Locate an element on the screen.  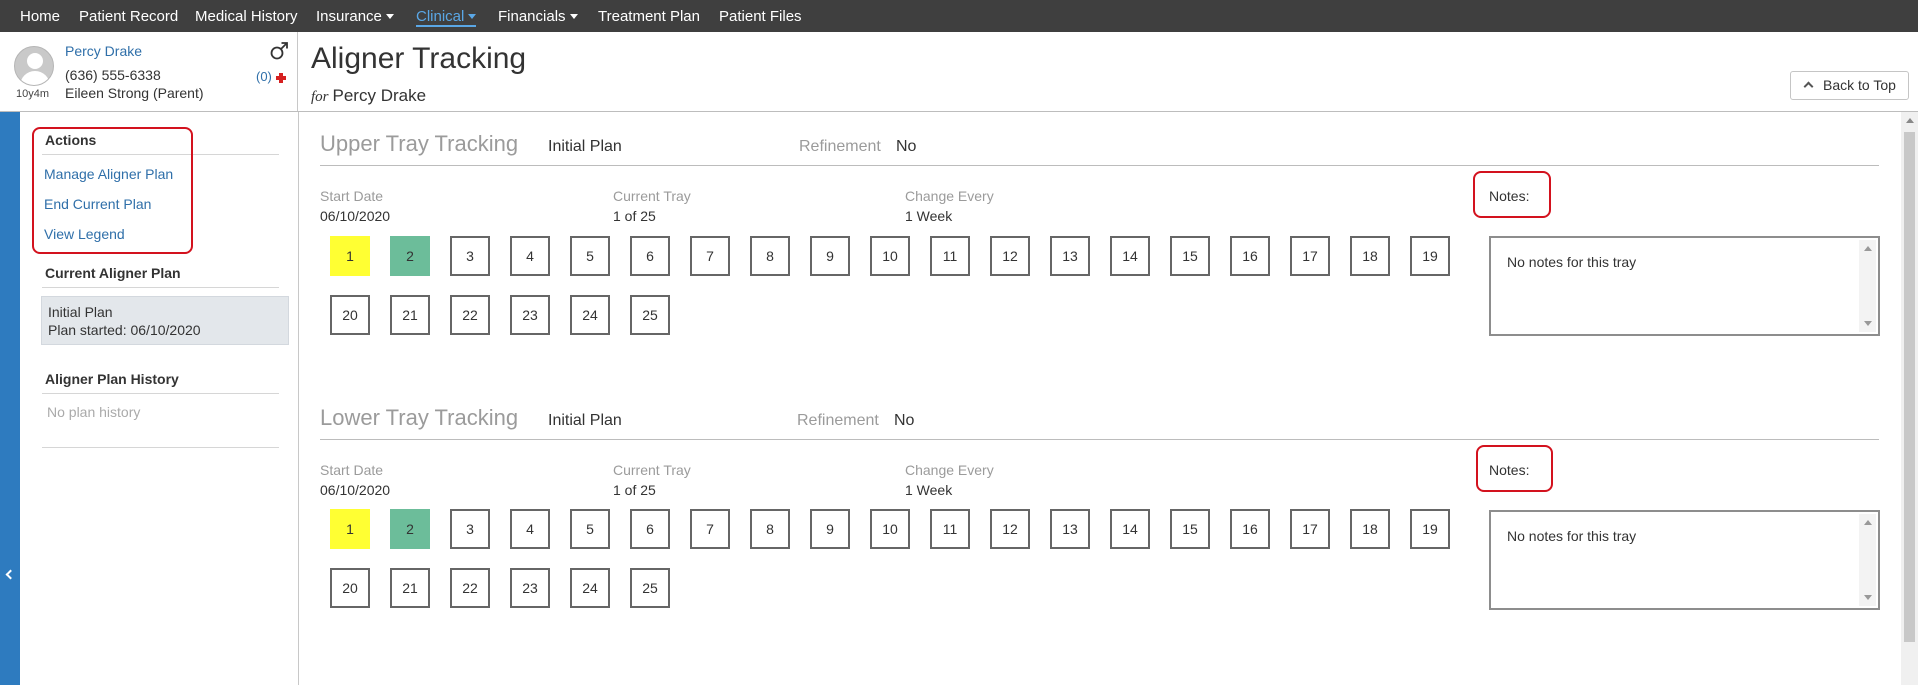
lower-tray-2: 2 is located at coordinates (410, 529).